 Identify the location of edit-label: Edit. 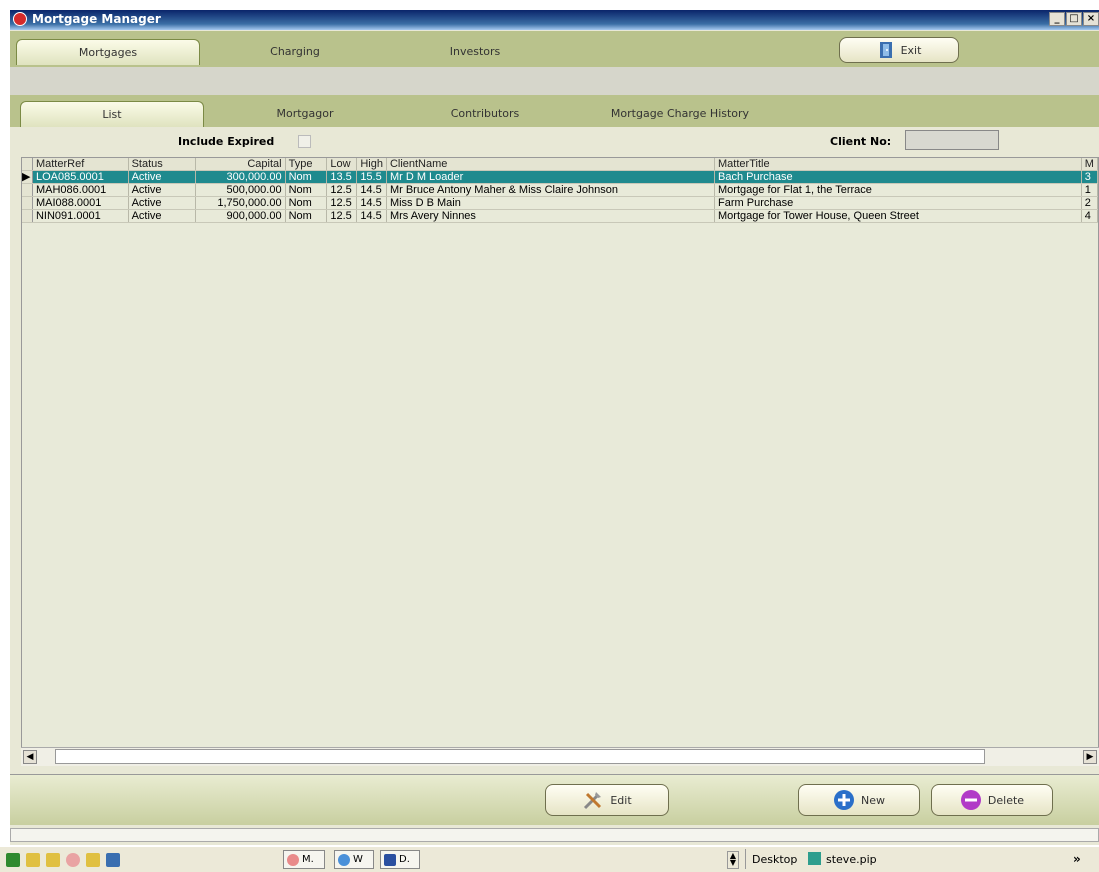
(621, 800).